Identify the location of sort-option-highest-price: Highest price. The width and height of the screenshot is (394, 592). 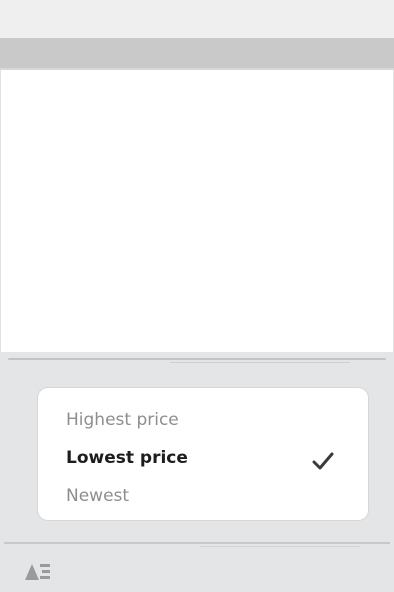
(211, 420).